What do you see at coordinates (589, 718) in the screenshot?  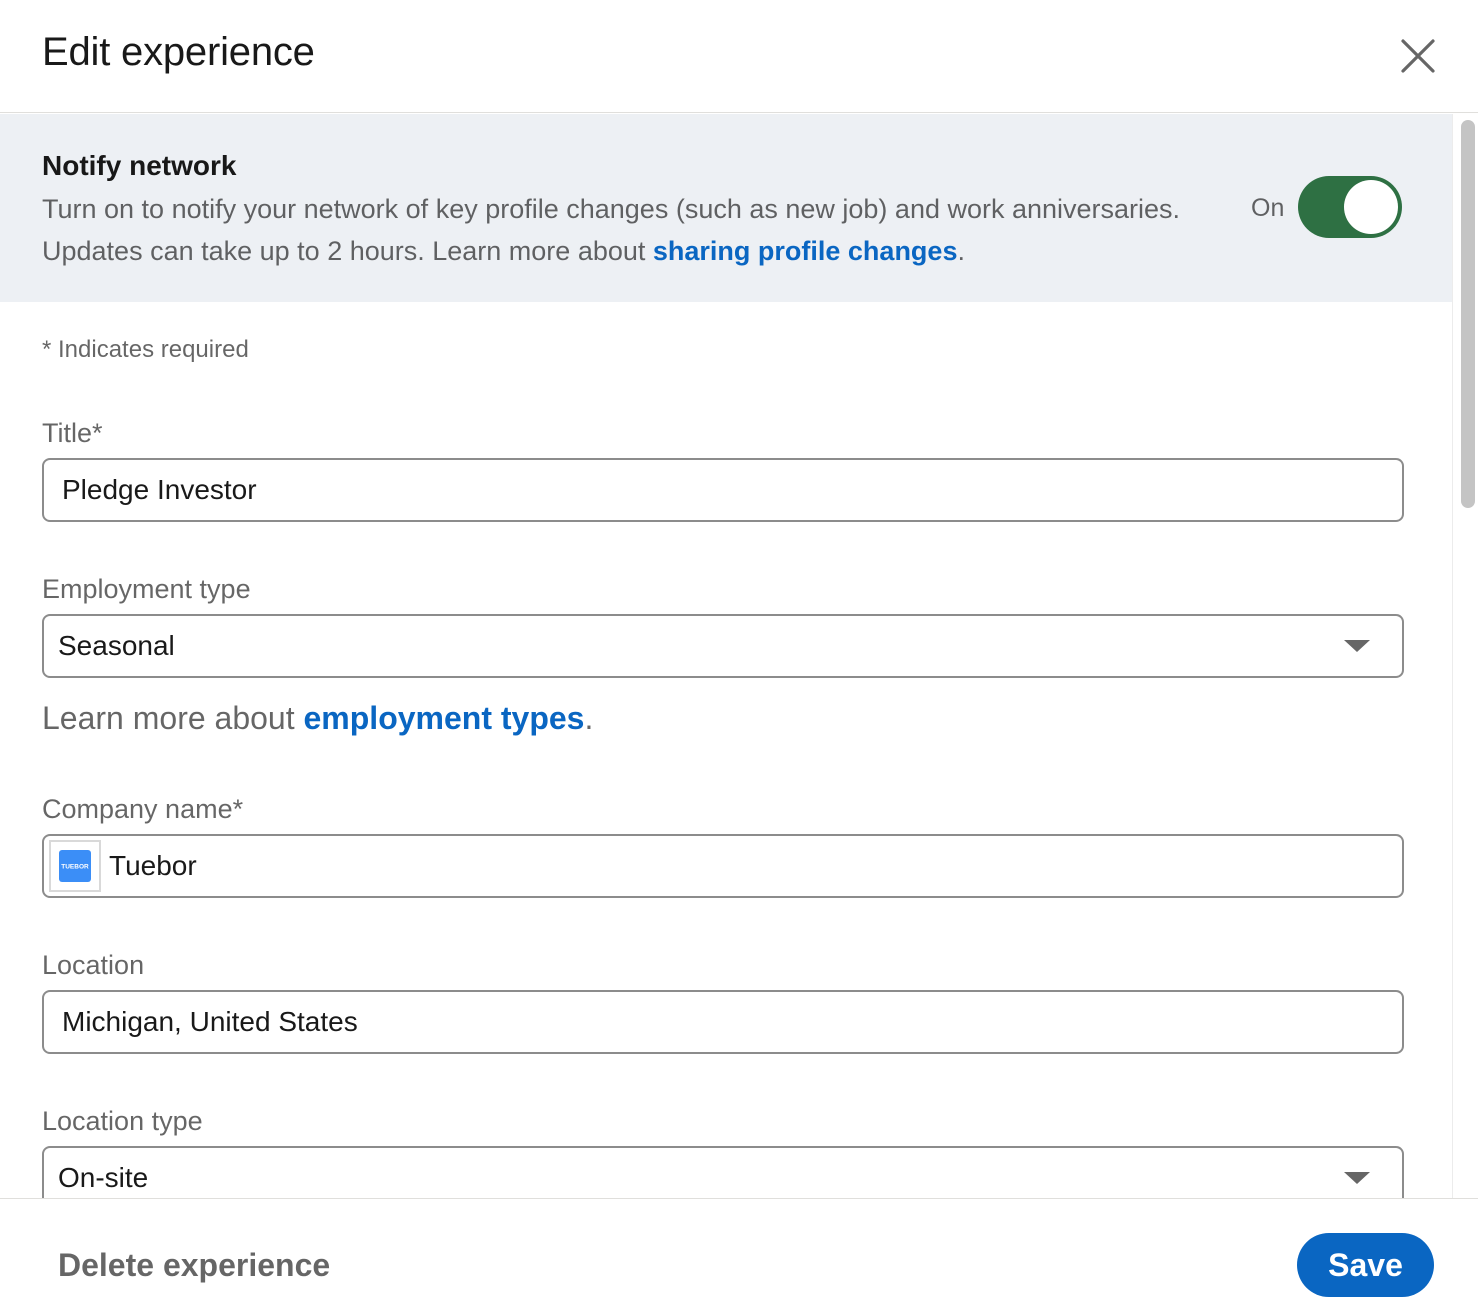 I see `employment-learn-suffix: .` at bounding box center [589, 718].